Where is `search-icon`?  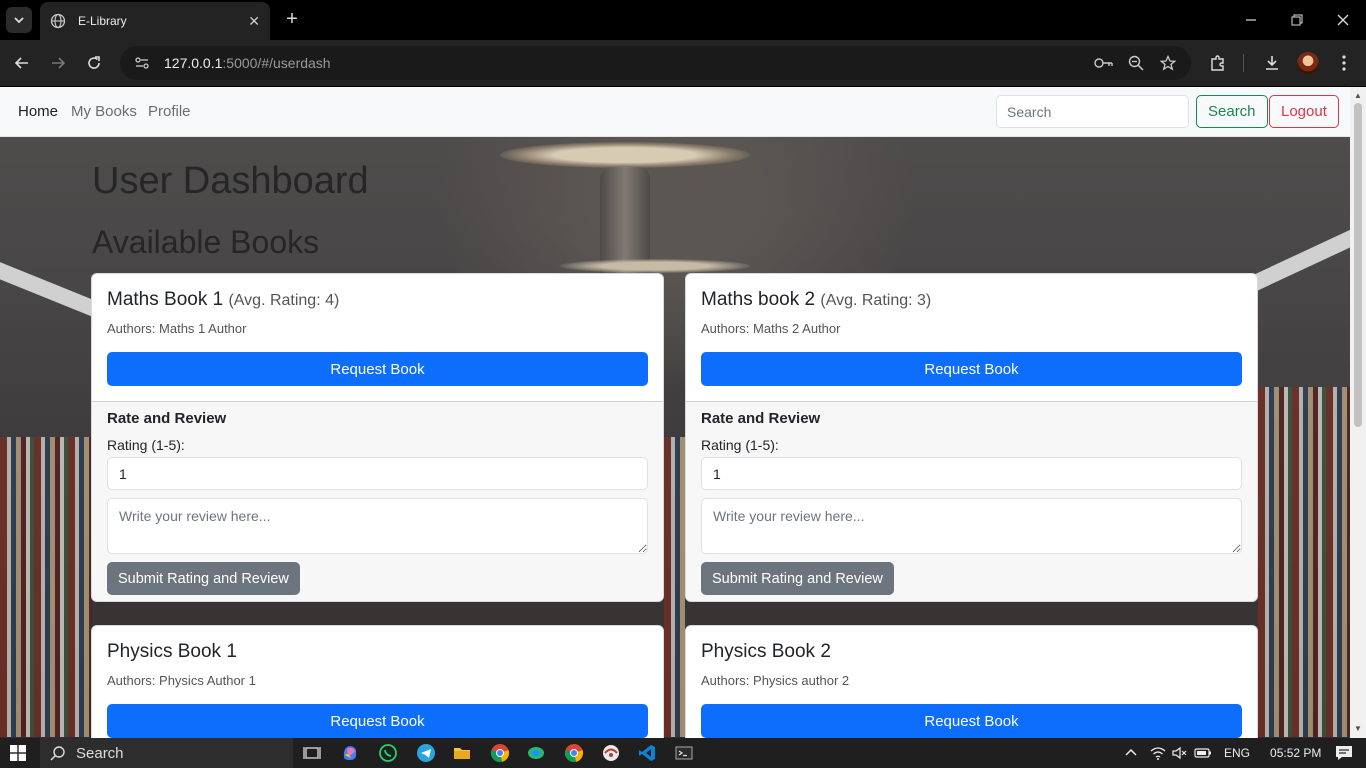 search-icon is located at coordinates (57, 753).